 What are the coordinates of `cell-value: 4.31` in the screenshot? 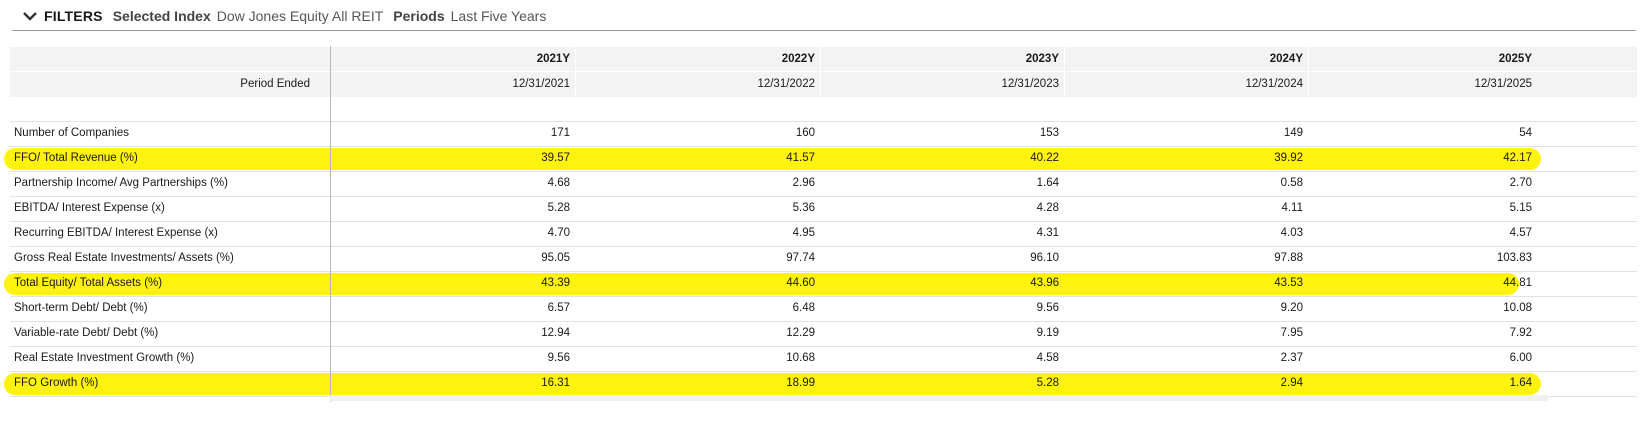 It's located at (1047, 233).